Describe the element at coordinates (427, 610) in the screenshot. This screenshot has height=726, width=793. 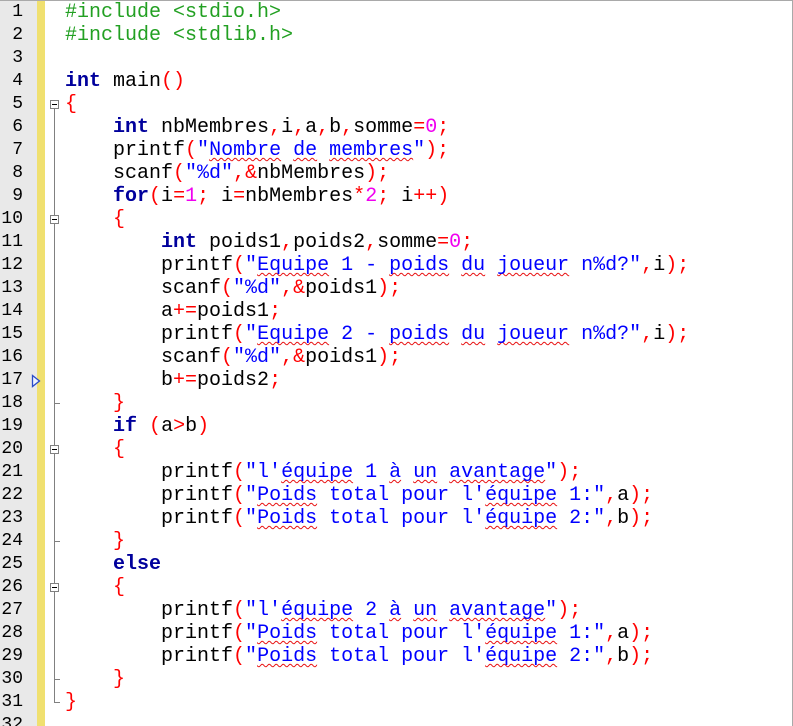
I see `code-line-text: printf("l'équipe 2 à un avantage");` at that location.